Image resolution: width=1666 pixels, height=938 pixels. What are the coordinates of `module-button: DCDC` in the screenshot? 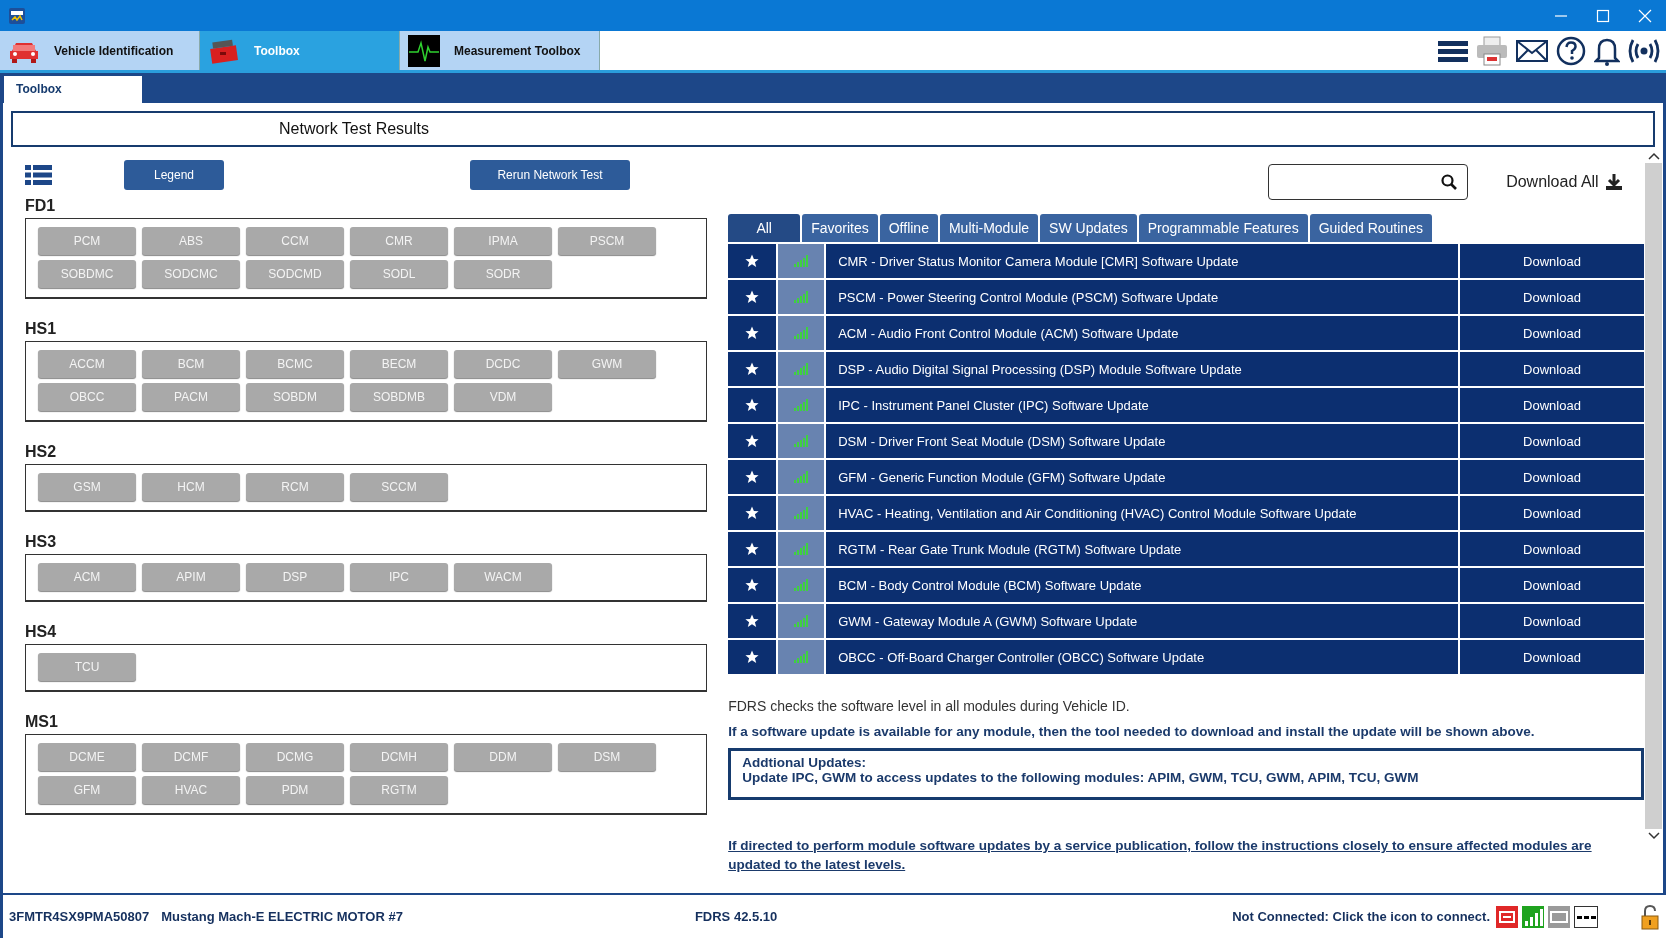 It's located at (503, 364).